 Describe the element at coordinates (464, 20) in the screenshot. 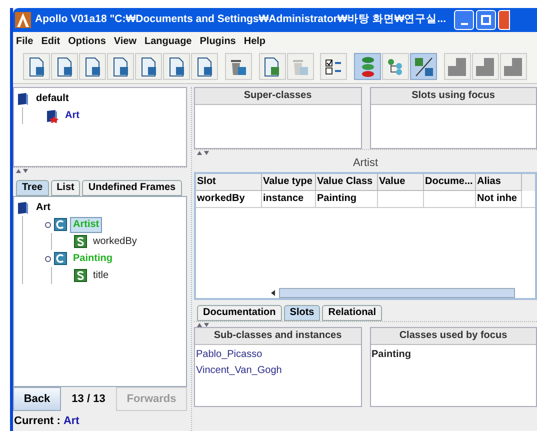

I see `minimize-button` at that location.